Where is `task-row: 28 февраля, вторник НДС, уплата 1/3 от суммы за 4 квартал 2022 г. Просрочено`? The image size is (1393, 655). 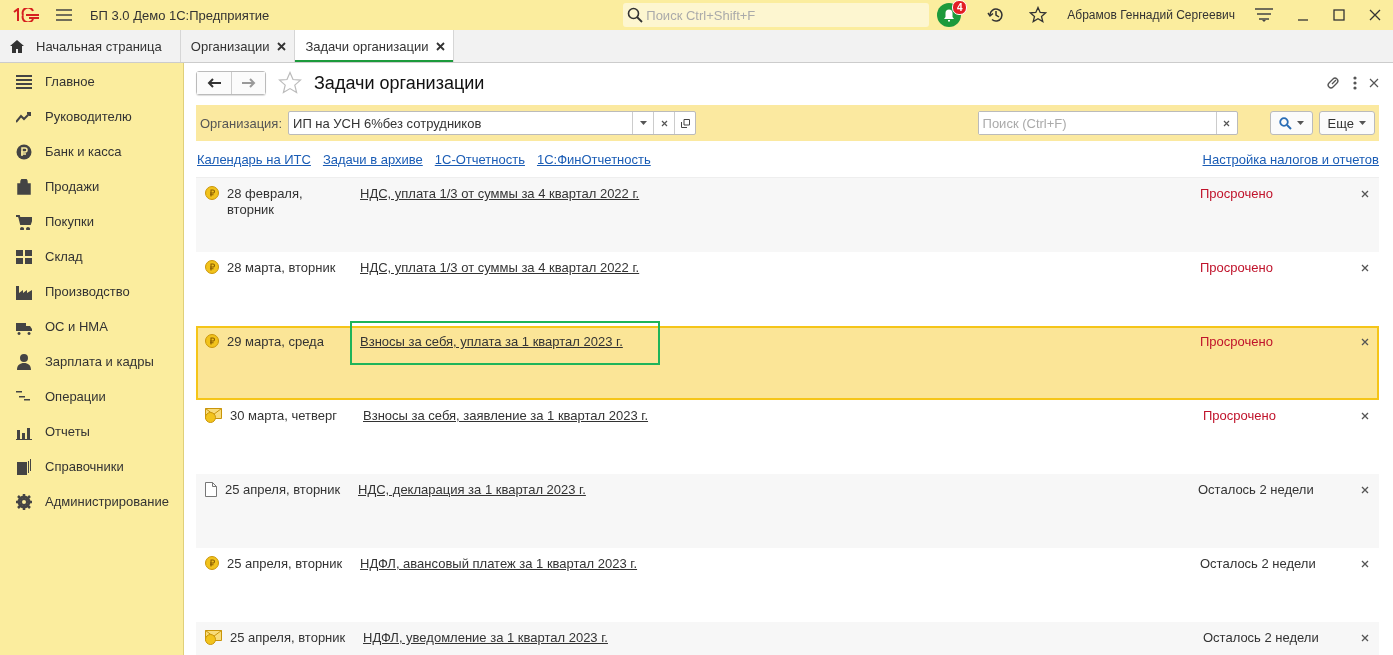 task-row: 28 февраля, вторник НДС, уплата 1/3 от суммы за 4 квартал 2022 г. Просрочено is located at coordinates (787, 215).